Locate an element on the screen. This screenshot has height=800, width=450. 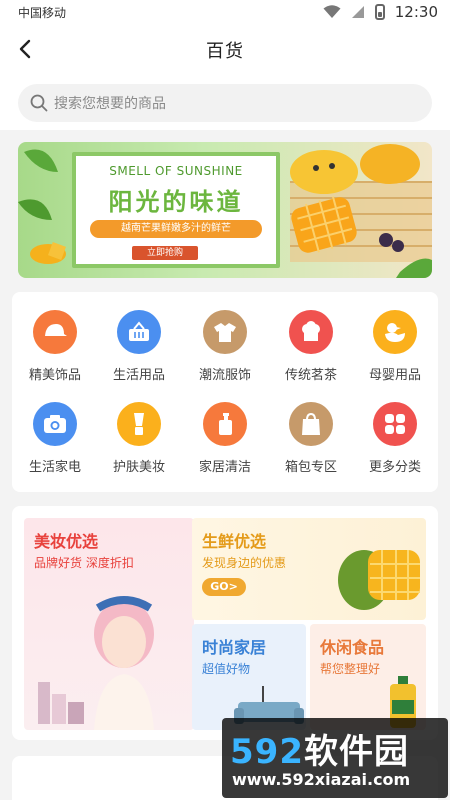
category-skincare: 护肤美妆 is located at coordinates (139, 436).